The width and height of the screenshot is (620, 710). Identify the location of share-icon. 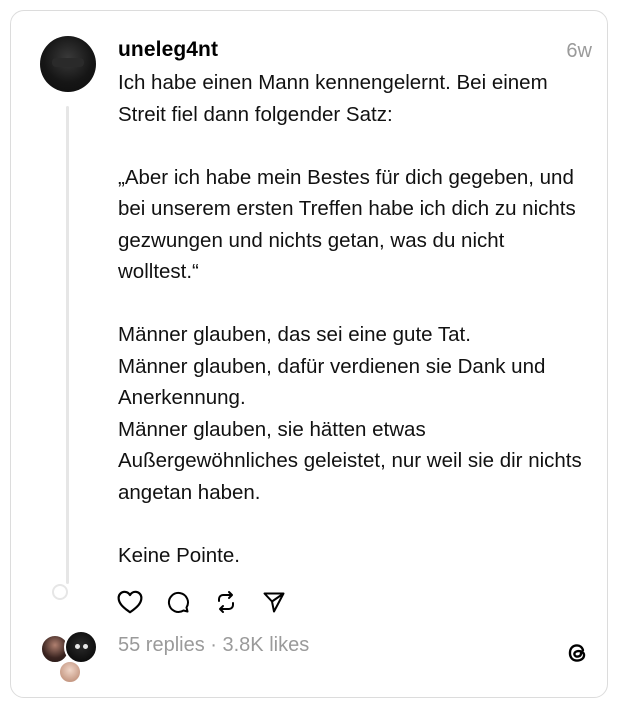
(274, 602).